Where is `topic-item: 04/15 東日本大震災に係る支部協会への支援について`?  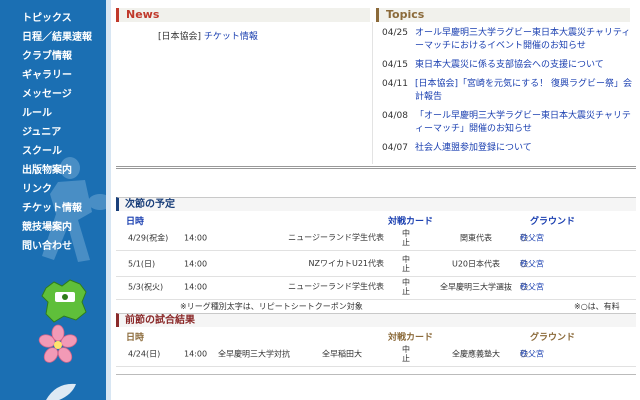 topic-item: 04/15 東日本大震災に係る支部協会への支援について is located at coordinates (507, 65).